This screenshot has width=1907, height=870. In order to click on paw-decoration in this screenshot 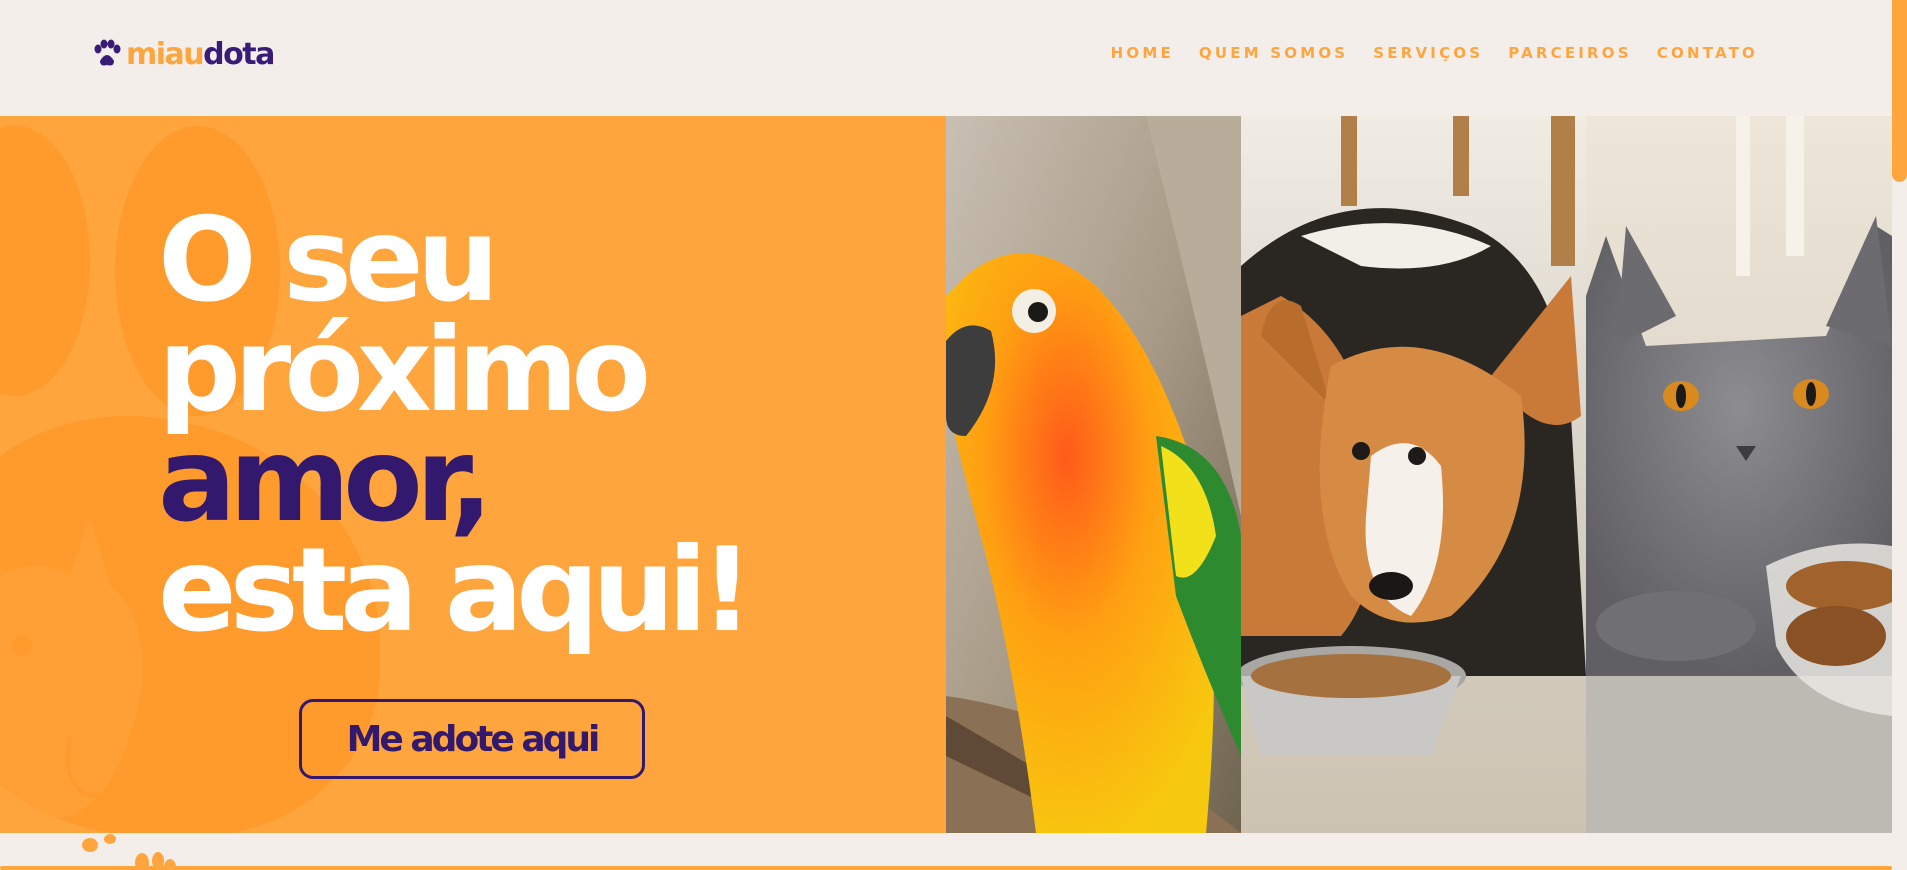, I will do `click(45, 261)`.